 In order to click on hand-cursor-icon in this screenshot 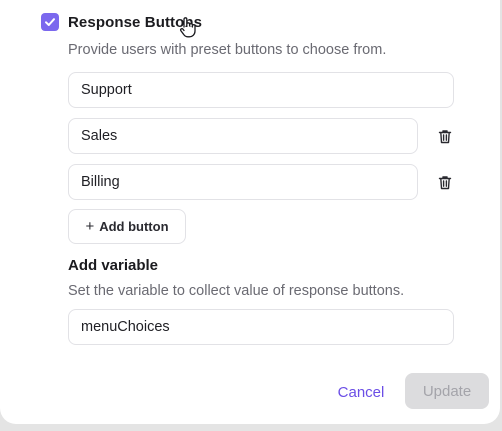, I will do `click(188, 27)`.